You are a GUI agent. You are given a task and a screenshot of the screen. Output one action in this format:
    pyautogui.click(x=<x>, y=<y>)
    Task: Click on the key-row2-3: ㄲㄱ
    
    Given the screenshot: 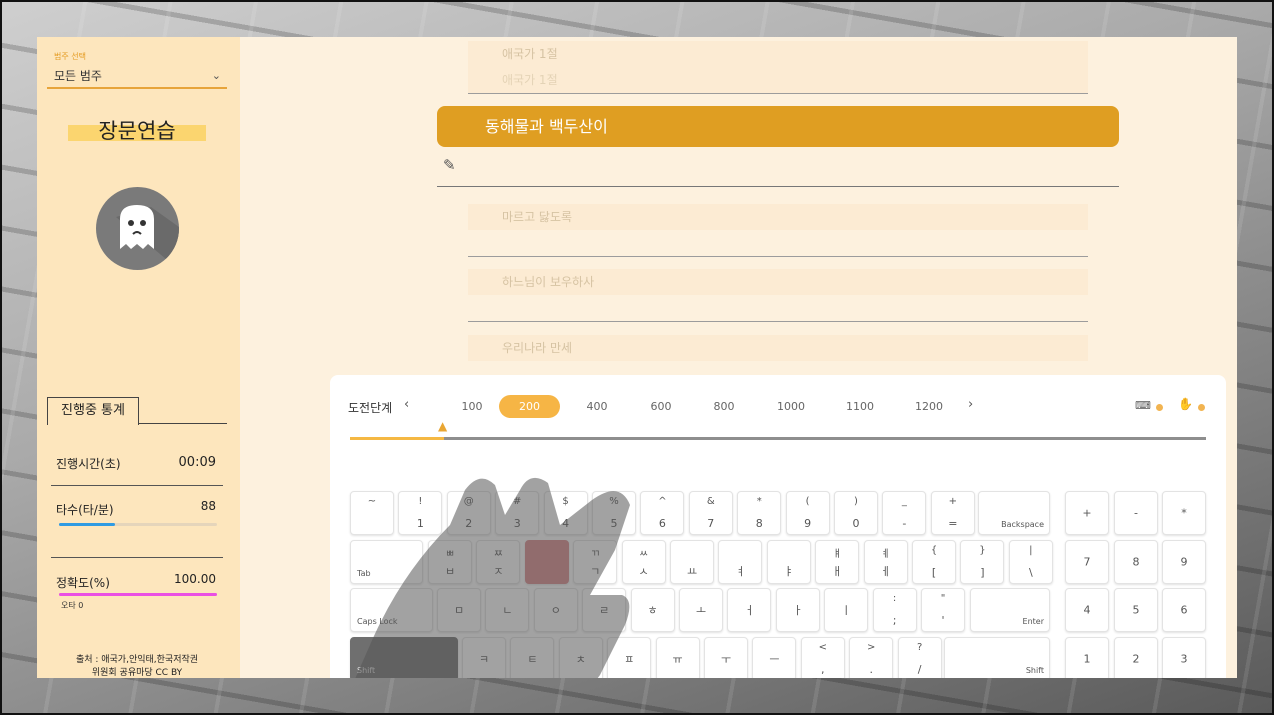 What is the action you would take?
    pyautogui.click(x=595, y=561)
    